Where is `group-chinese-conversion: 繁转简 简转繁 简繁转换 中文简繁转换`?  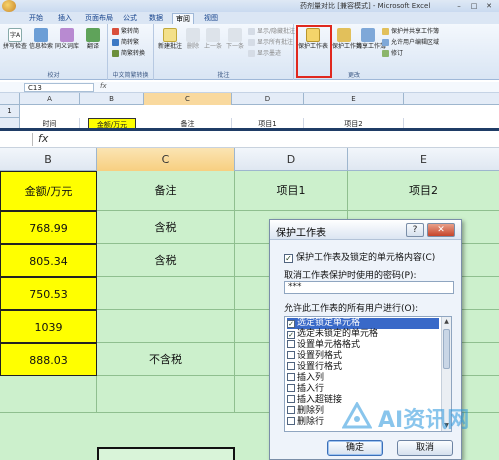
group-chinese-conversion: 繁转简 简转繁 简繁转换 中文简繁转换 is located at coordinates (131, 52).